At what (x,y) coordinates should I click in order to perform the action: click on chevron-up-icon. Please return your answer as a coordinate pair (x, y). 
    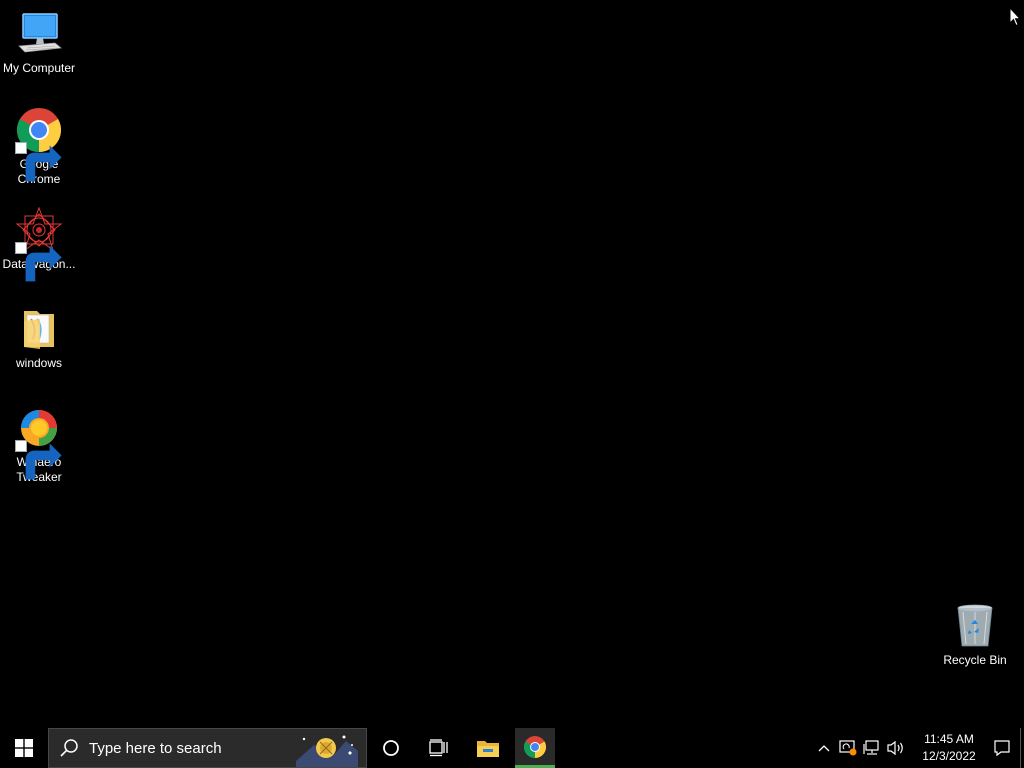
    Looking at the image, I should click on (824, 748).